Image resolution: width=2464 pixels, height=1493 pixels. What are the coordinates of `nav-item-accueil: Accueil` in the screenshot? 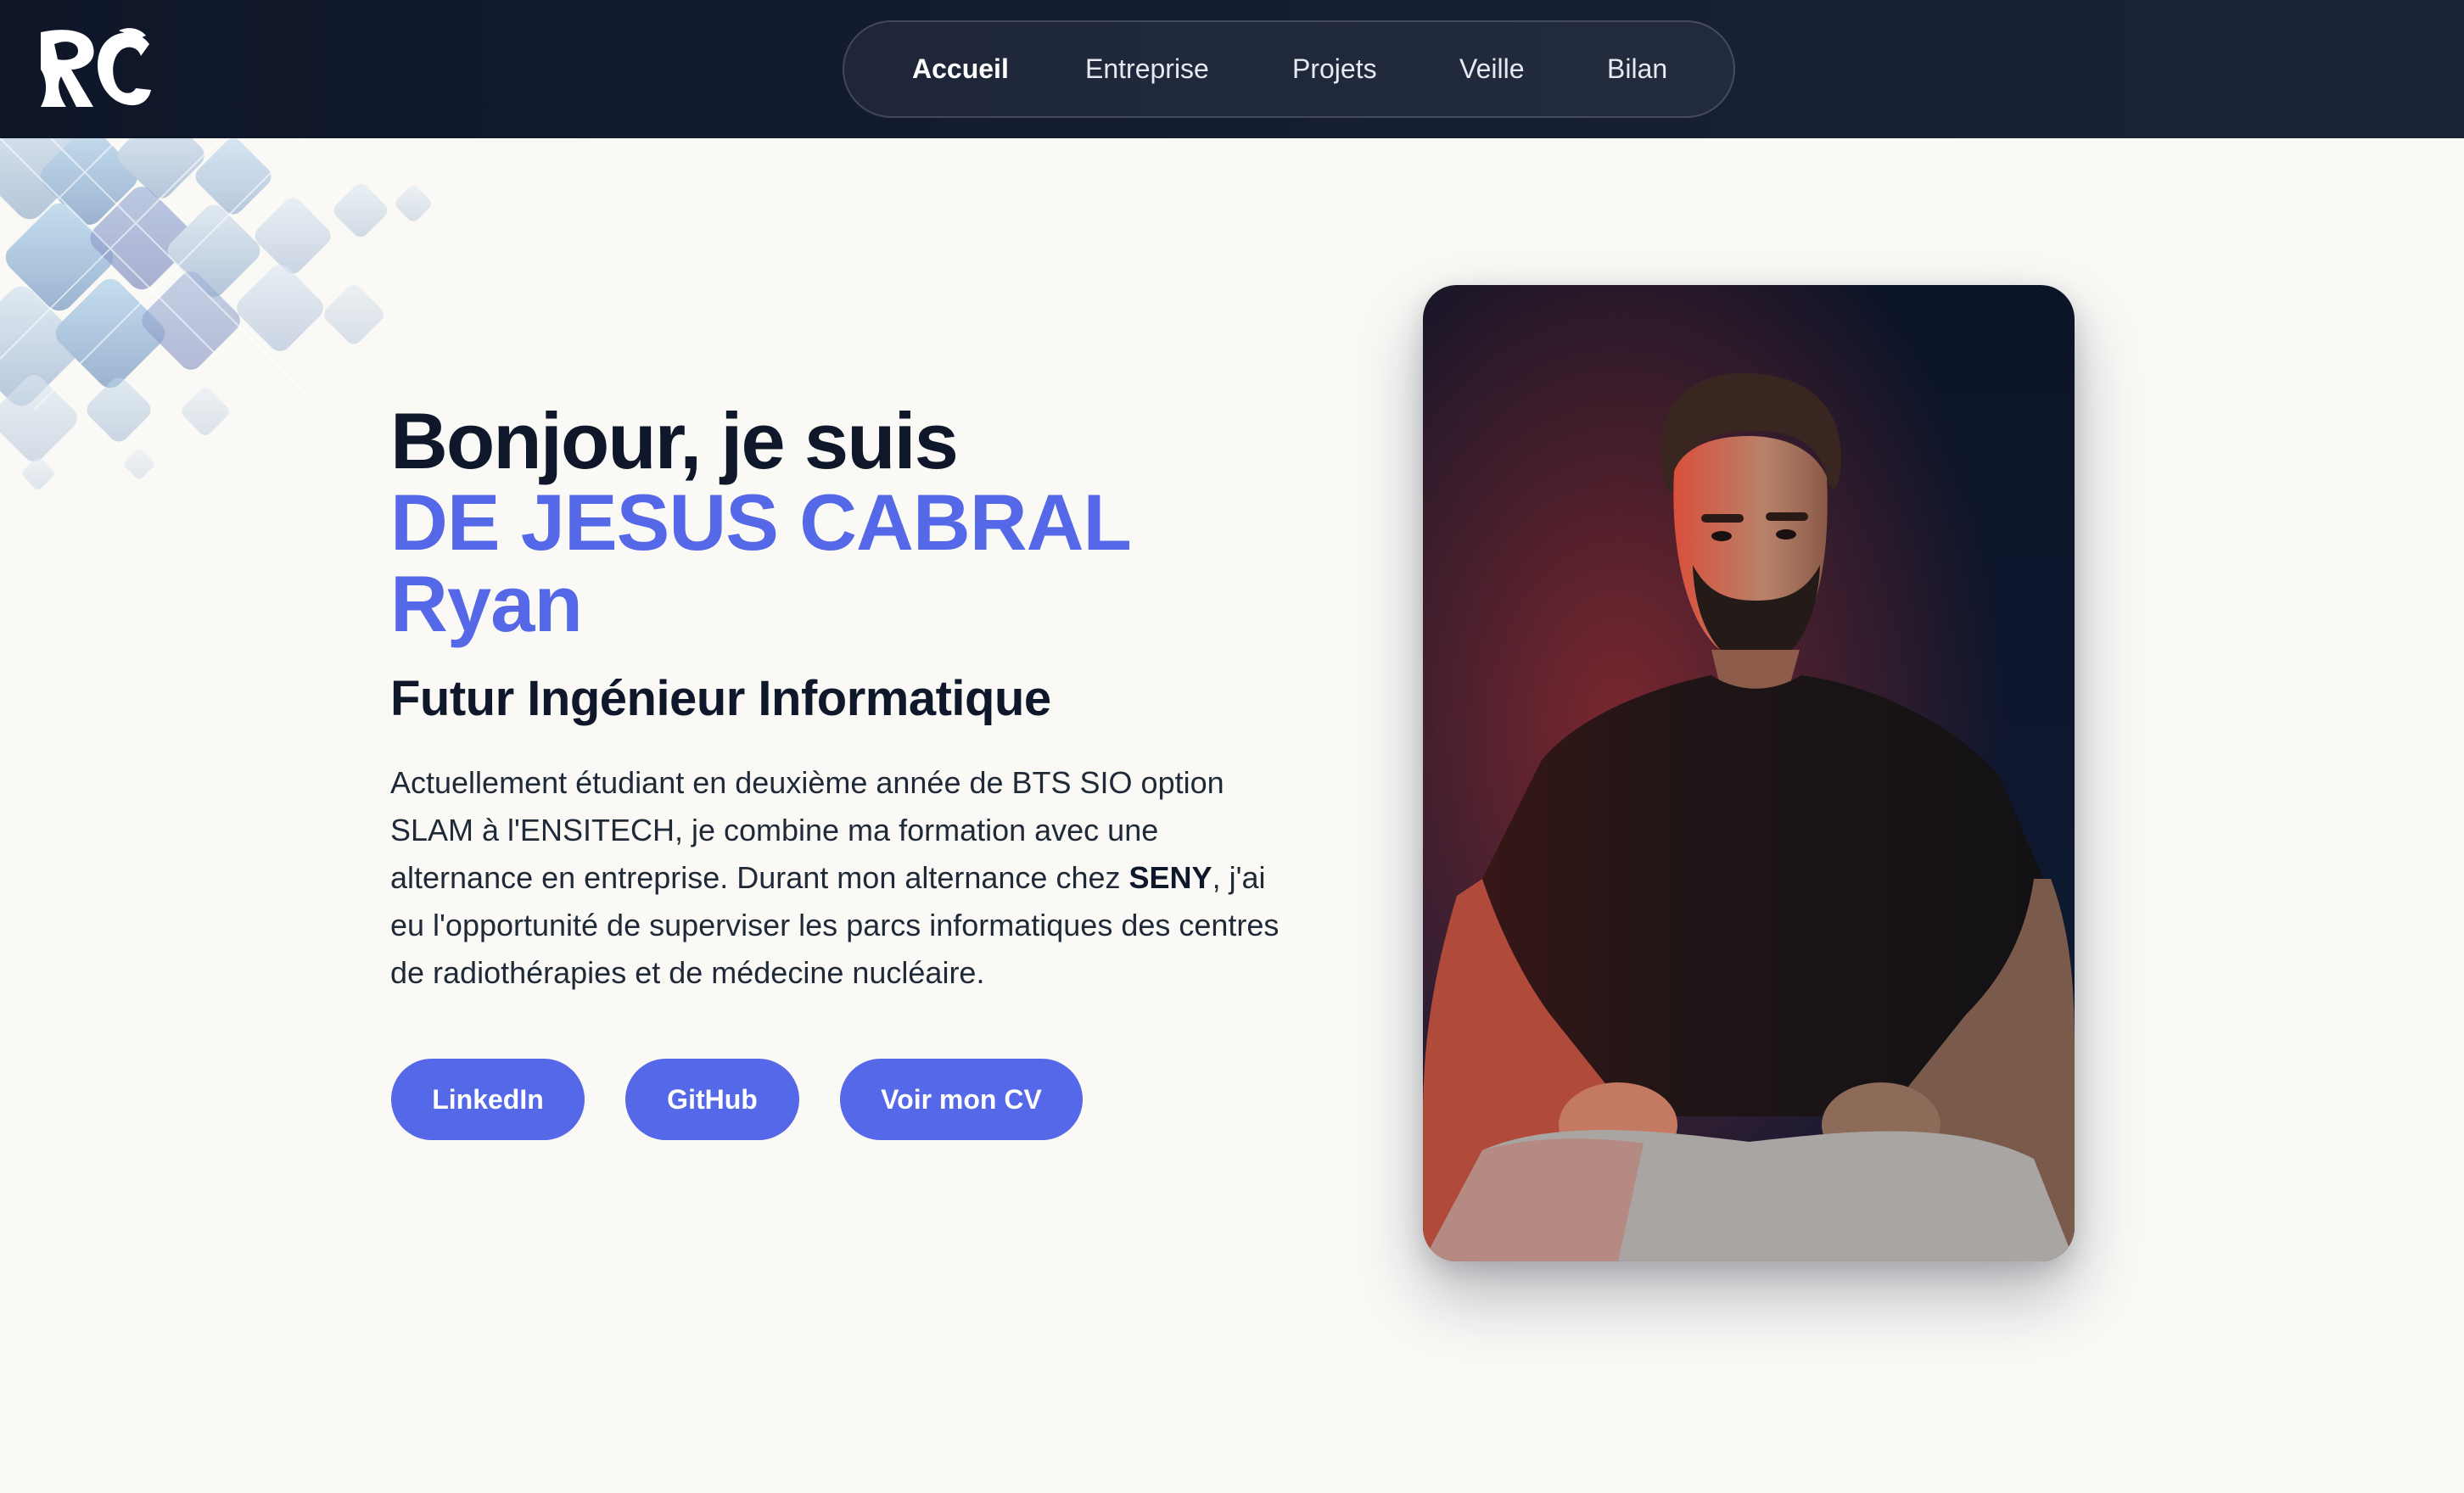 It's located at (960, 69).